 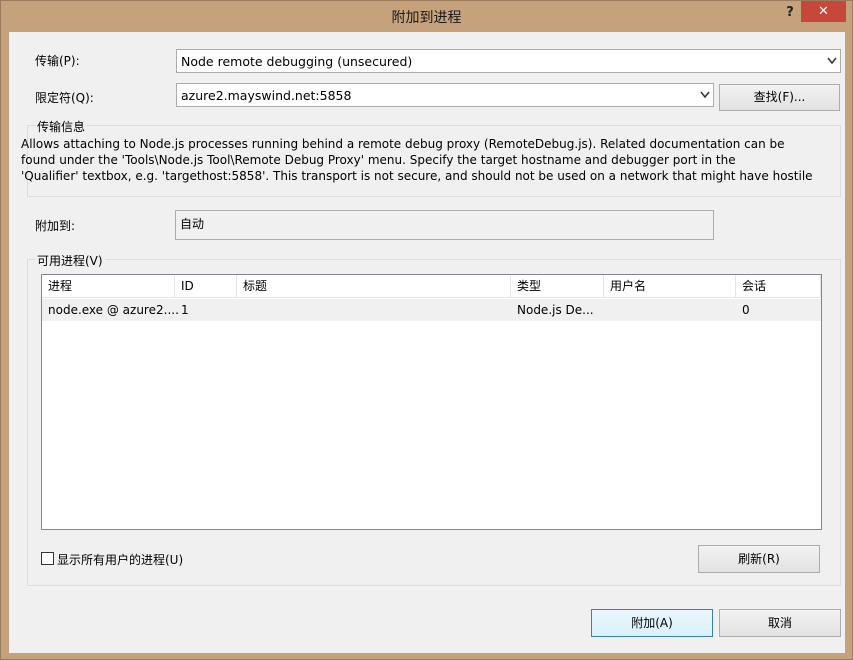 I want to click on close-button: ✕, so click(x=823, y=11).